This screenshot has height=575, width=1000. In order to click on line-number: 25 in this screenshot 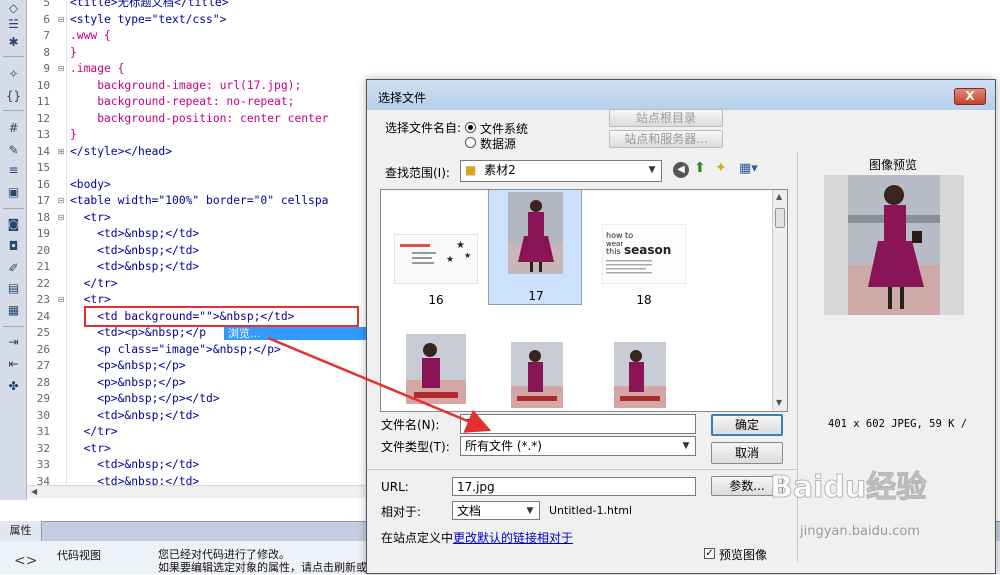, I will do `click(43, 332)`.